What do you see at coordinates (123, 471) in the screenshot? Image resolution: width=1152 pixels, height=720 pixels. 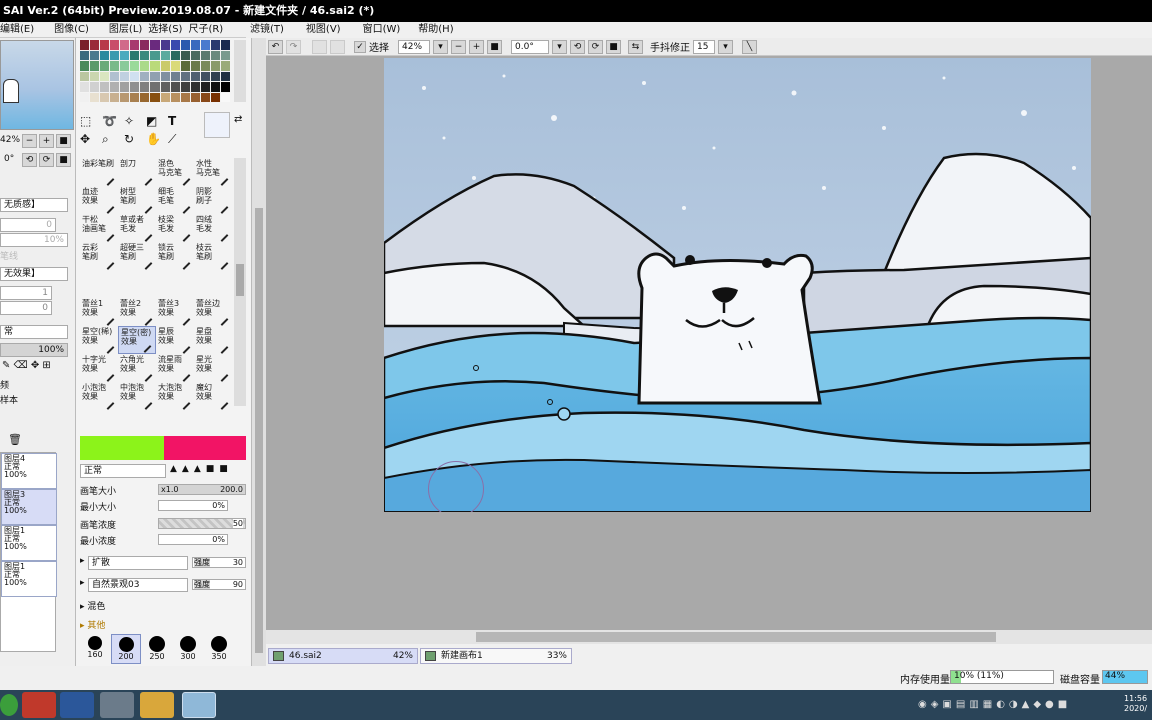 I see `brush-blend-select: 正常` at bounding box center [123, 471].